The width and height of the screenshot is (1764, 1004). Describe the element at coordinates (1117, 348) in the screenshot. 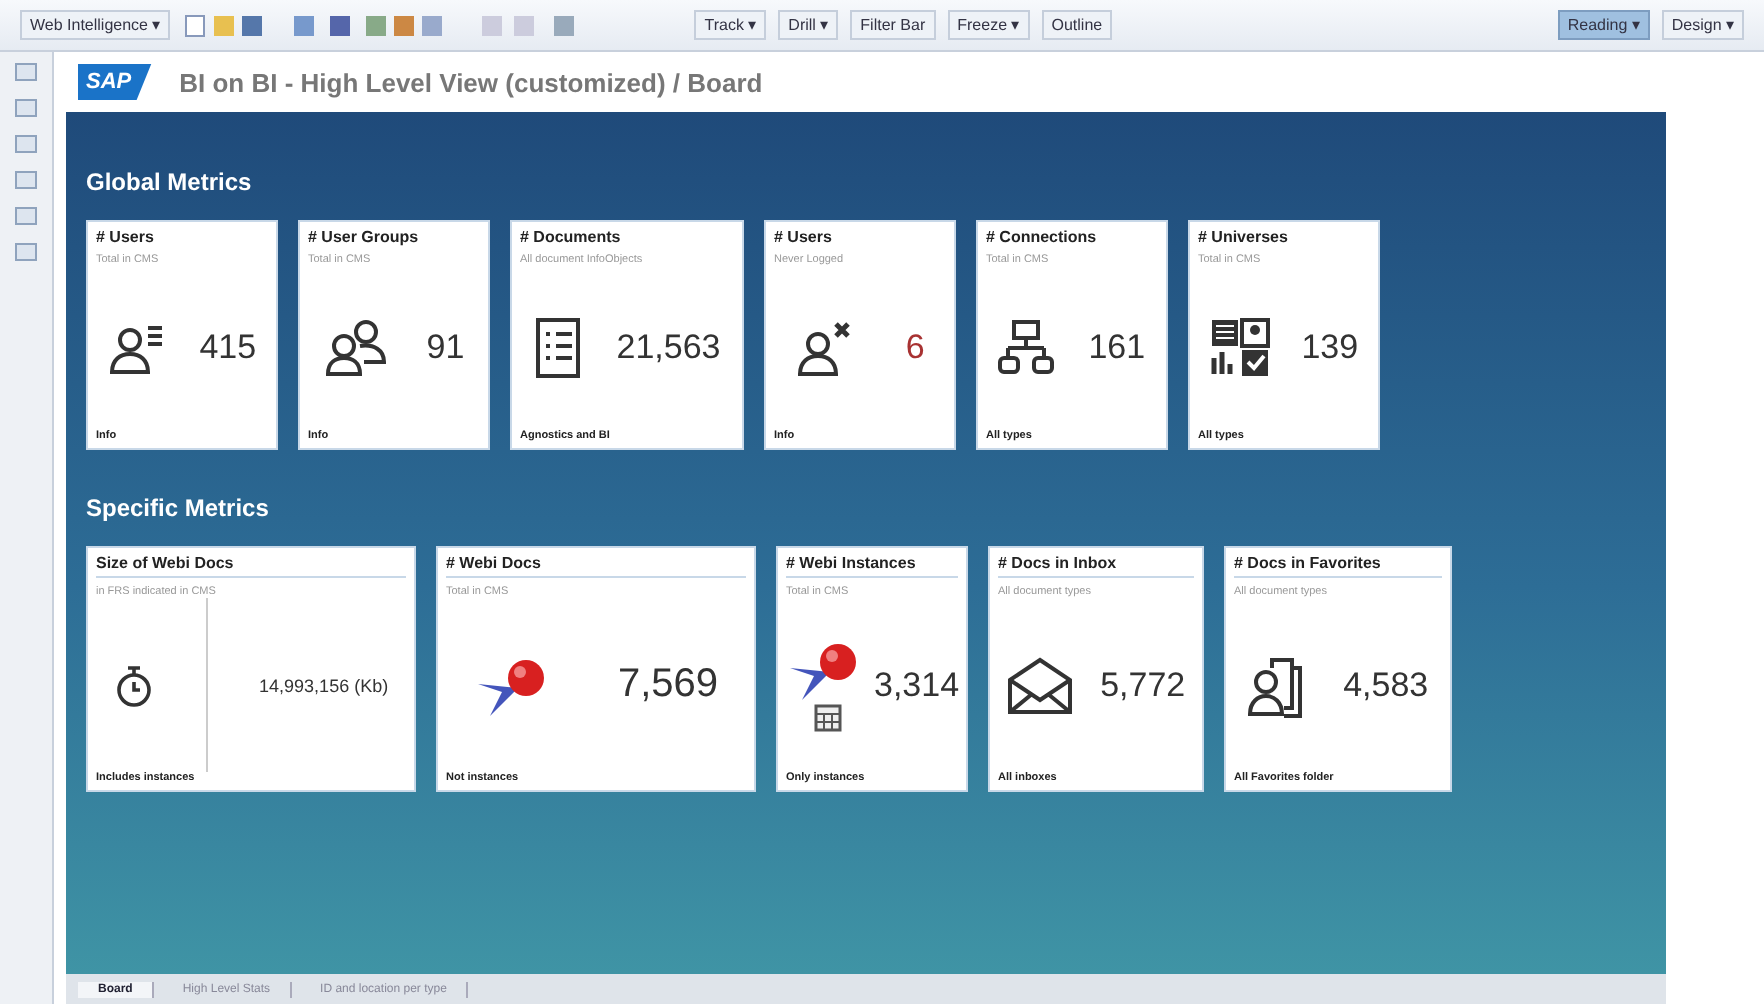

I see `metric-value: 161` at that location.